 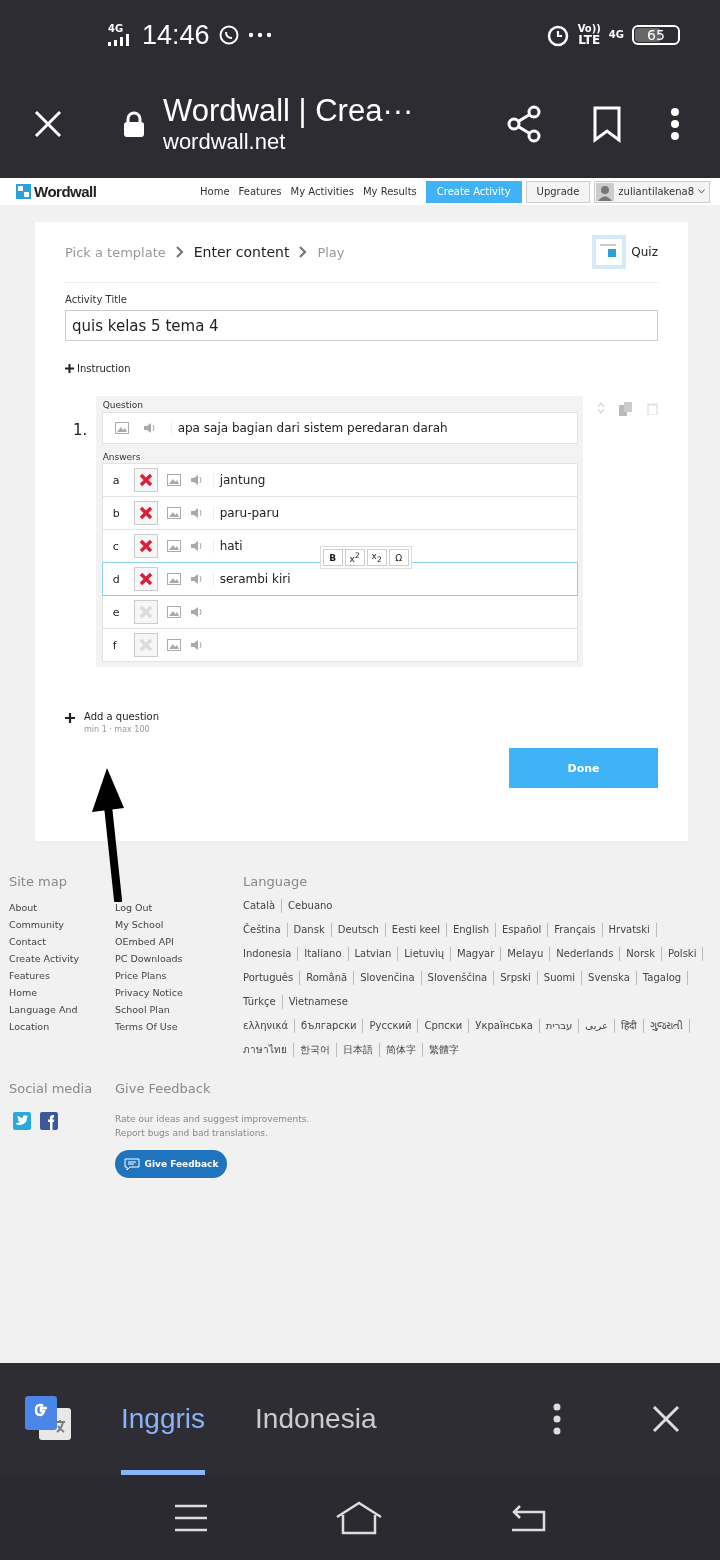 I want to click on language-link: Hrvatski, so click(x=632, y=930).